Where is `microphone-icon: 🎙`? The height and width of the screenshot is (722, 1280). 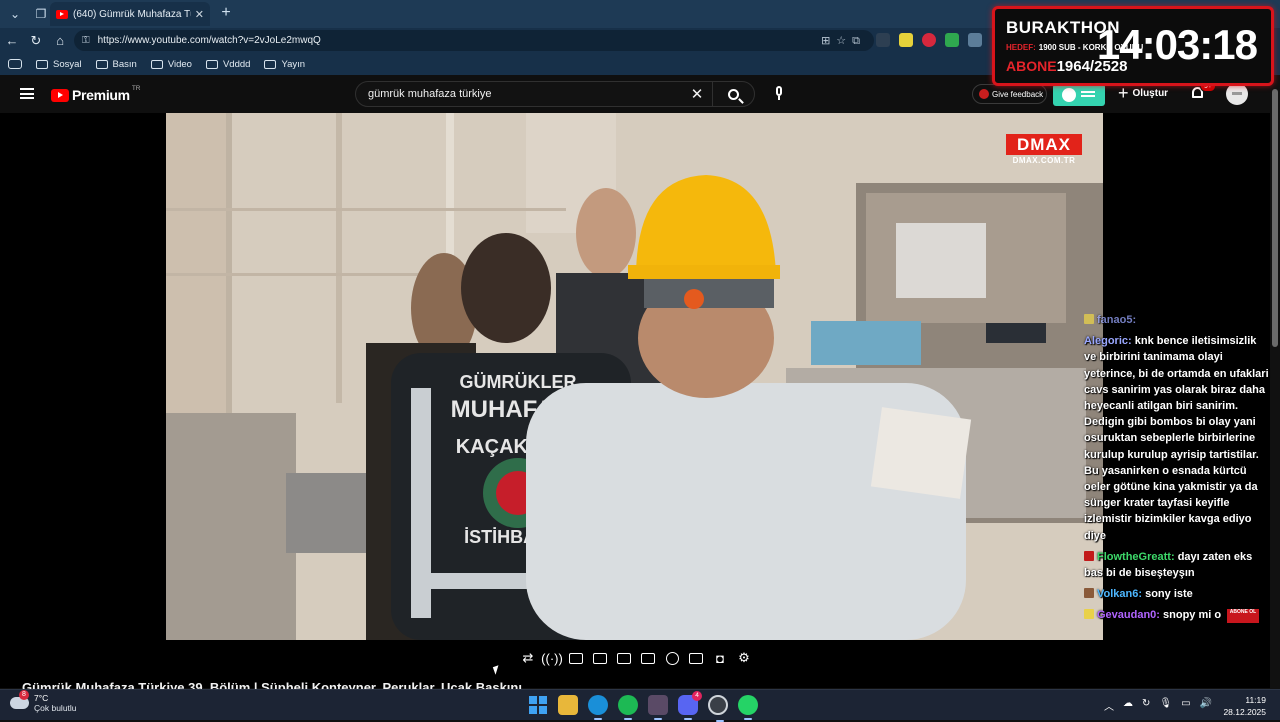
microphone-icon: 🎙 is located at coordinates (1165, 705).